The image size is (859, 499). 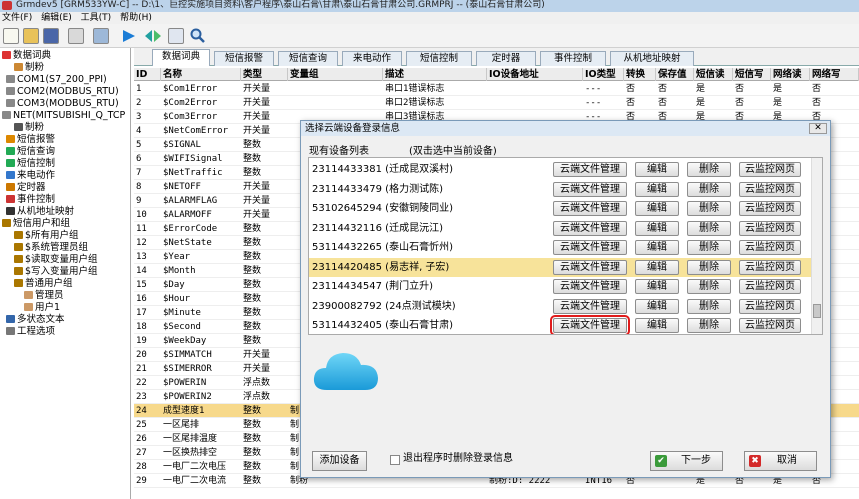 I want to click on tree-item-administrator: 管理员, so click(x=44, y=295).